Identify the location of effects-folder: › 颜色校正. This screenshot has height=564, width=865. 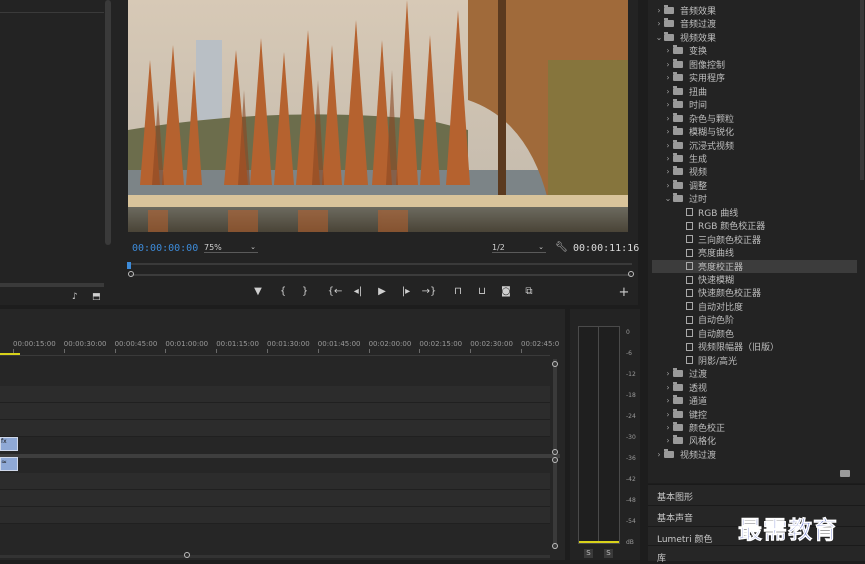
(754, 427).